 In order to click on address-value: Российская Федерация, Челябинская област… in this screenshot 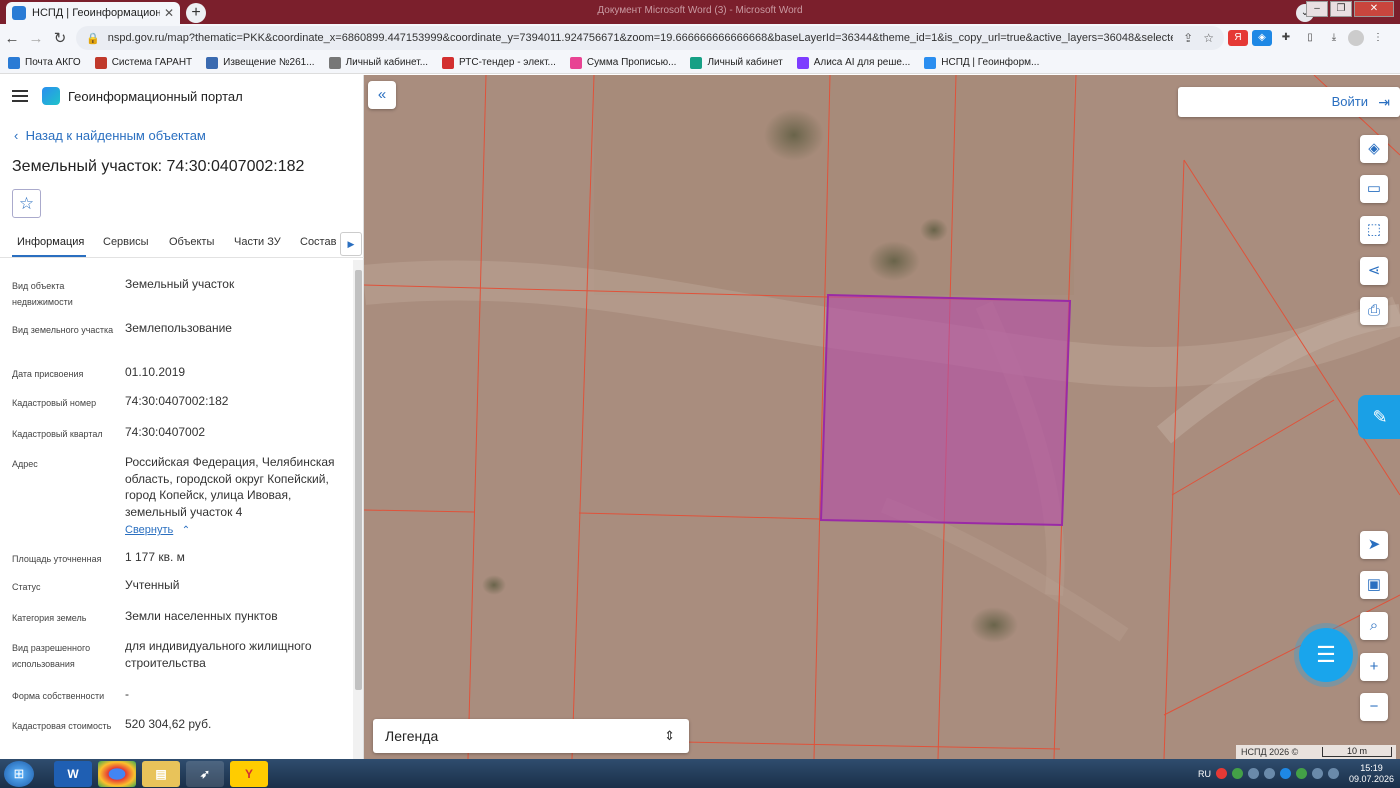, I will do `click(230, 487)`.